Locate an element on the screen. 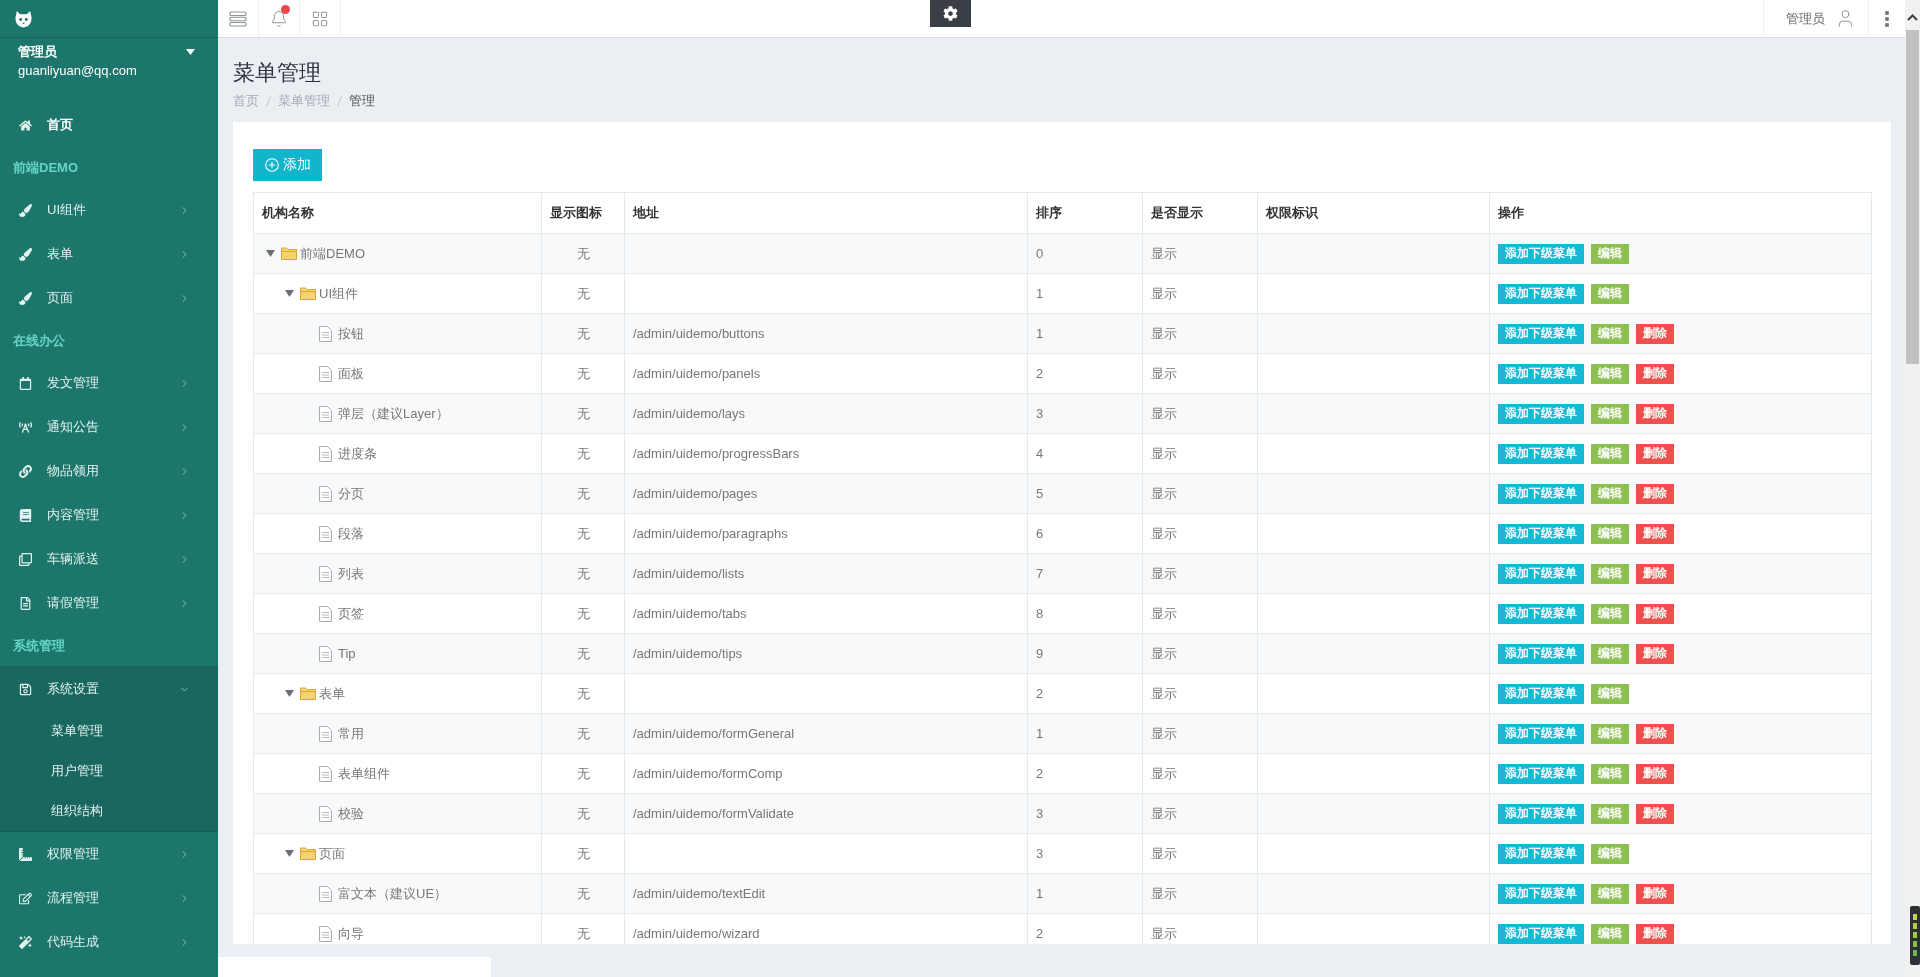  breadcrumb-link: 首页 is located at coordinates (246, 101).